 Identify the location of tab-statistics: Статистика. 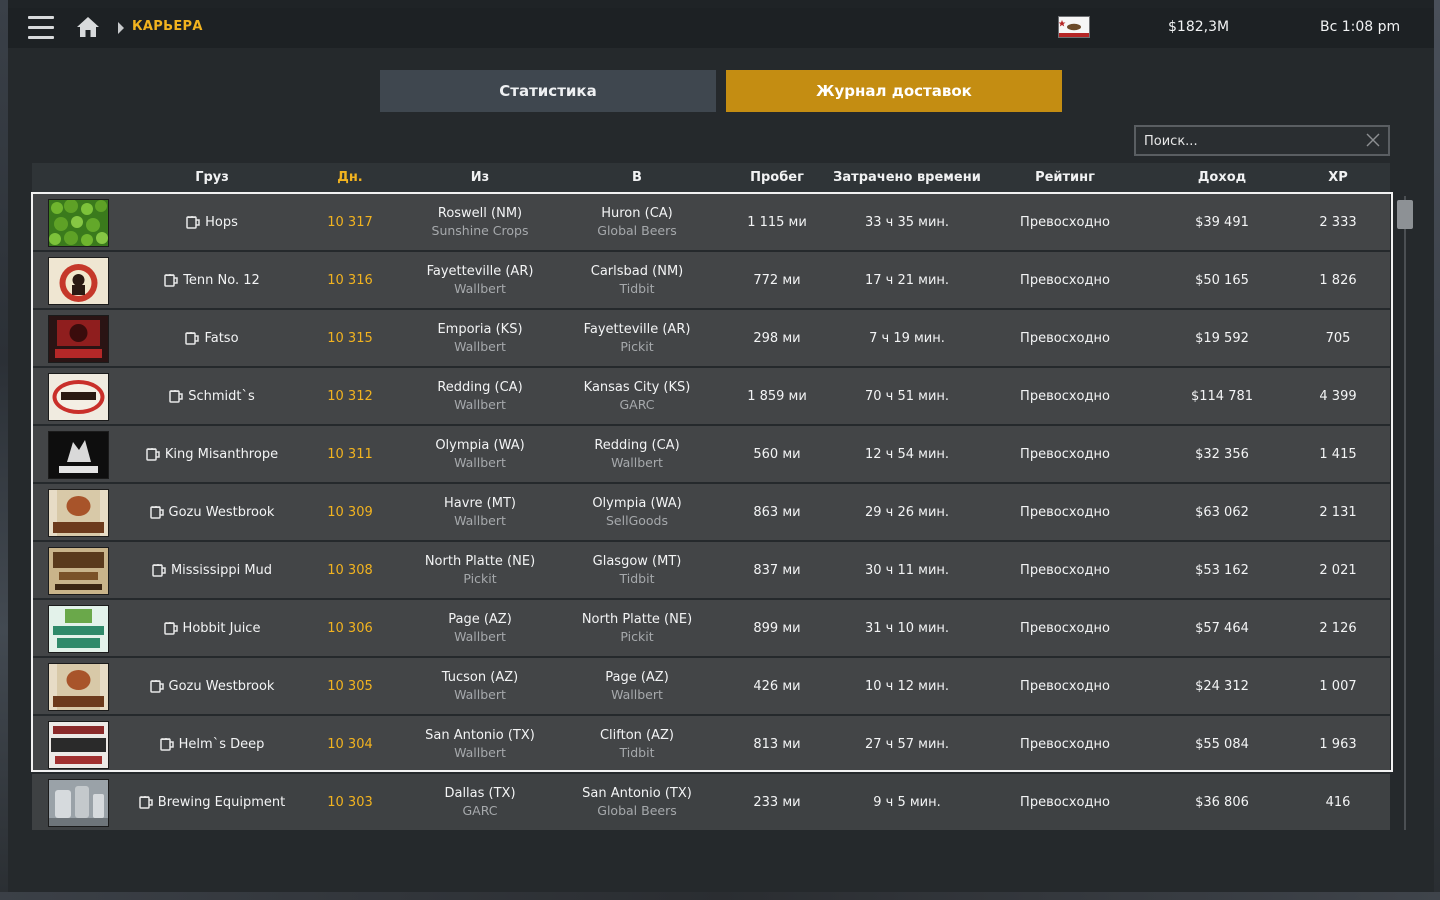
(548, 91).